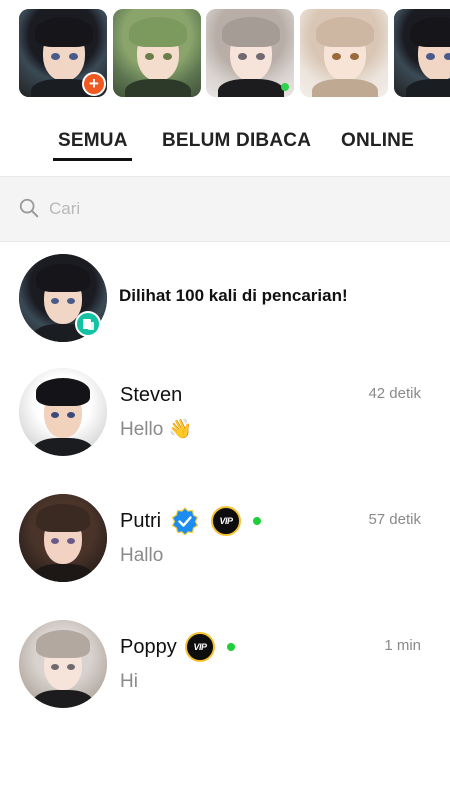 The width and height of the screenshot is (450, 800). Describe the element at coordinates (141, 521) in the screenshot. I see `contact-name: Putri` at that location.